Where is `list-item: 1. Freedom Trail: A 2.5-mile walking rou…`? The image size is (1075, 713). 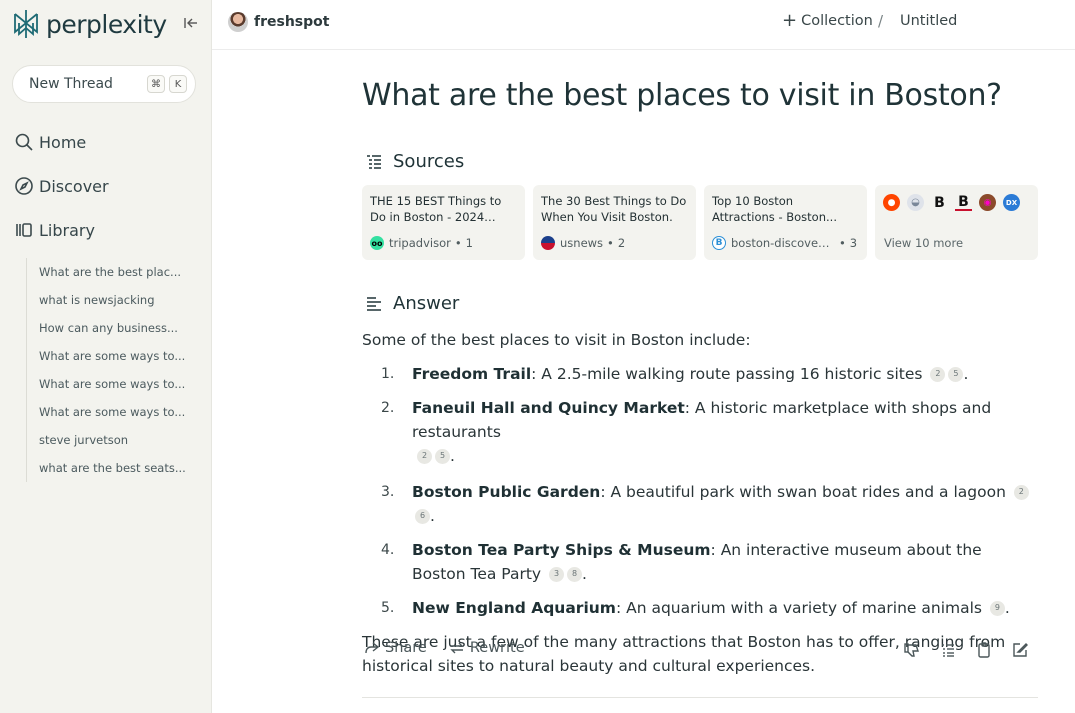
list-item: 1. Freedom Trail: A 2.5-mile walking rou… is located at coordinates (700, 374).